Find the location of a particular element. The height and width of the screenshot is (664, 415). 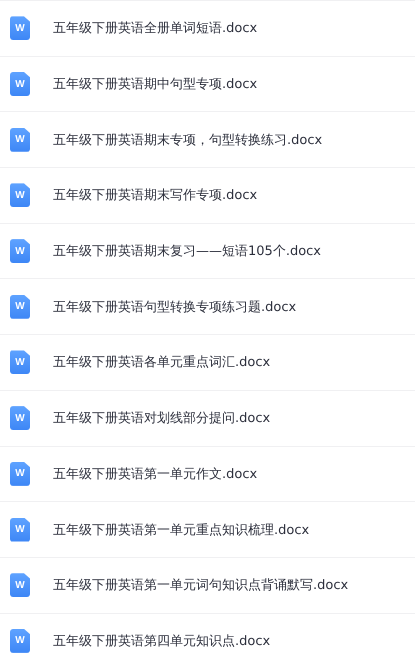

file-row: W 五年级下册英语句型转换专项练习题.docx is located at coordinates (207, 307).